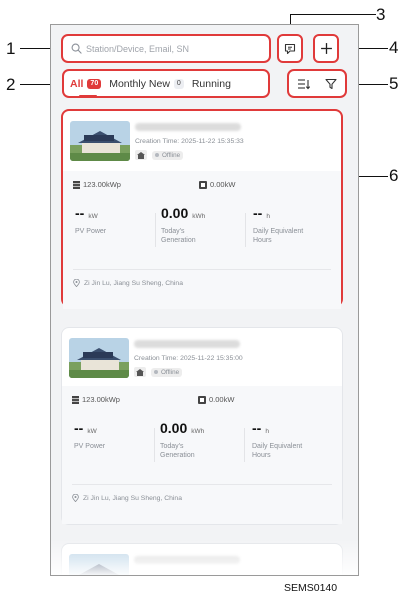 Image resolution: width=407 pixels, height=599 pixels. I want to click on add-station-button, so click(326, 48).